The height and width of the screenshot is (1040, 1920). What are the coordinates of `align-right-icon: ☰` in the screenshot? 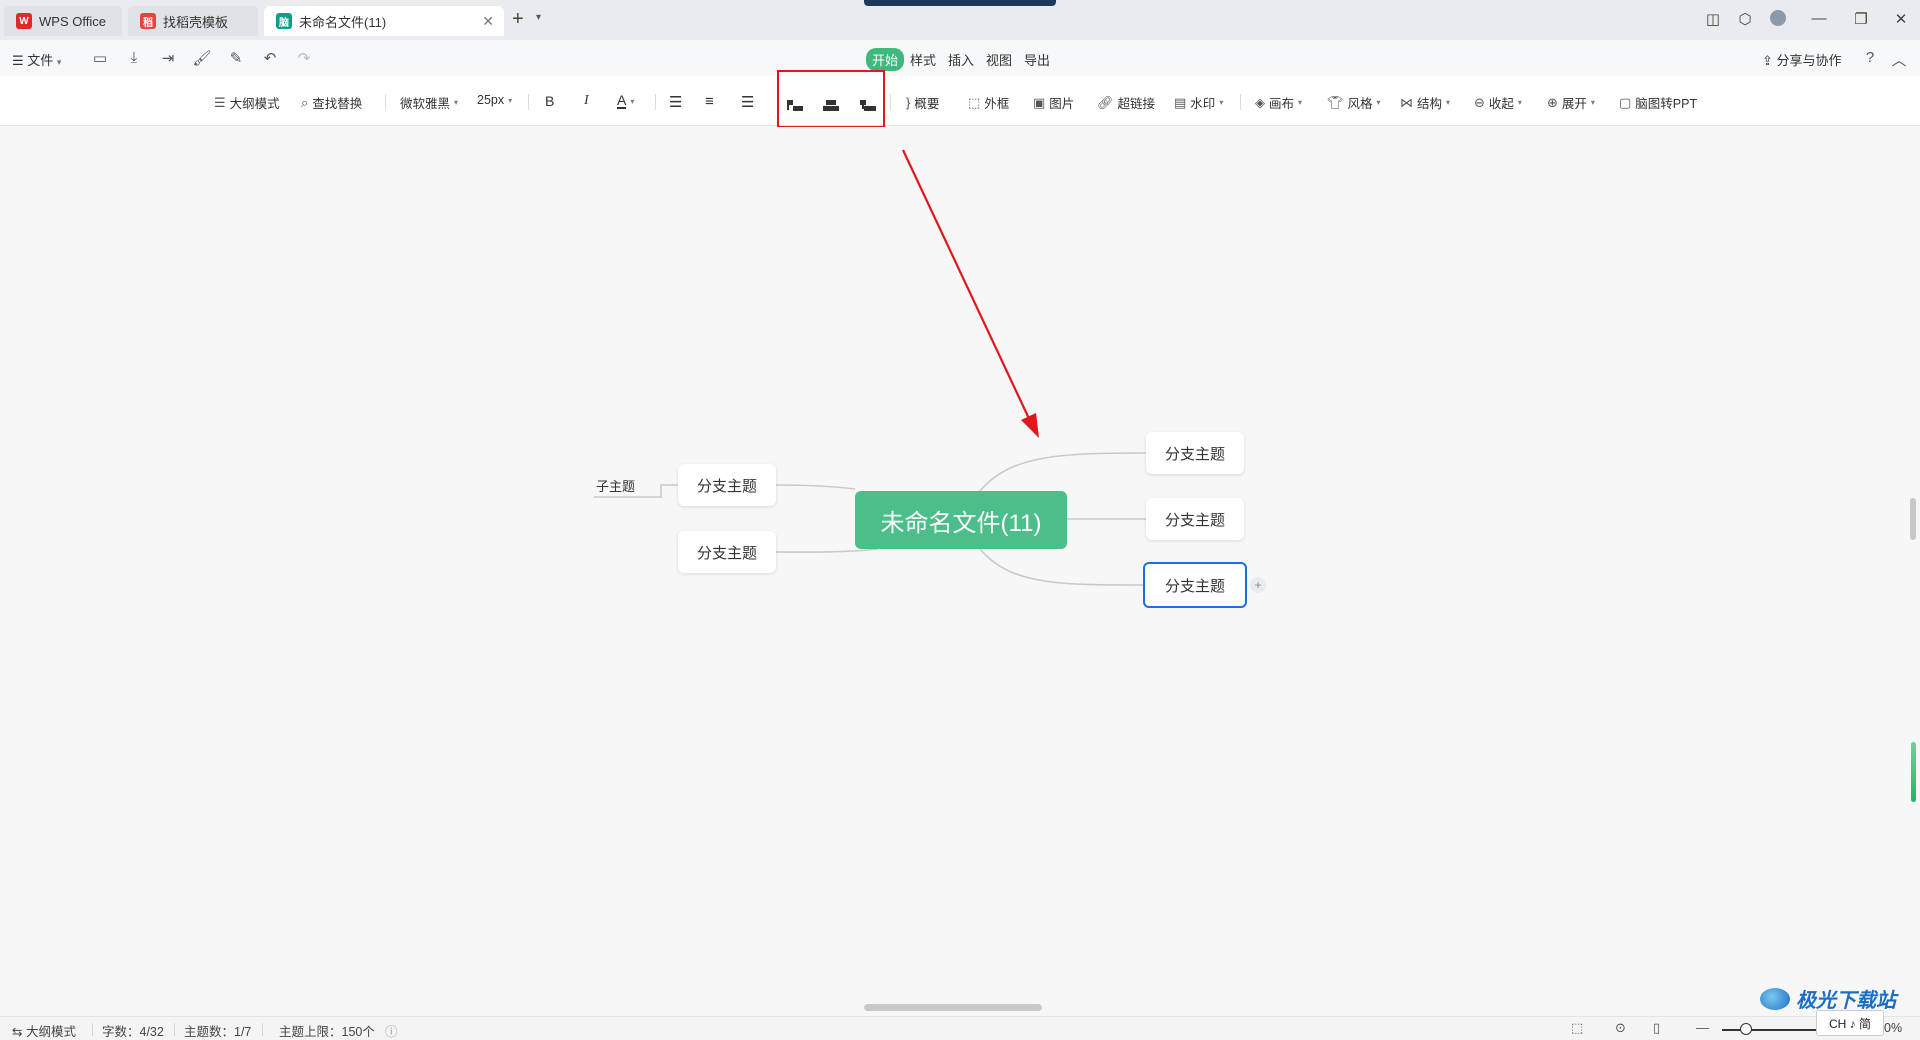 It's located at (747, 102).